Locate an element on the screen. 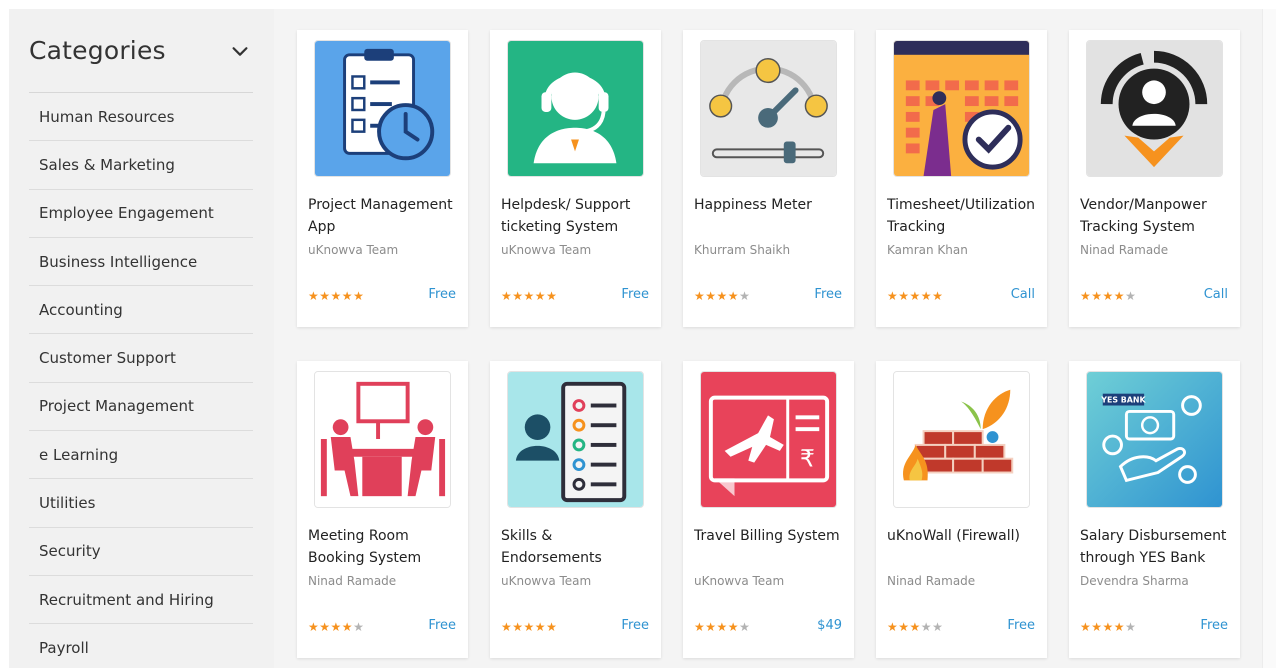  app-title: Timesheet/Utilization Tracking is located at coordinates (964, 216).